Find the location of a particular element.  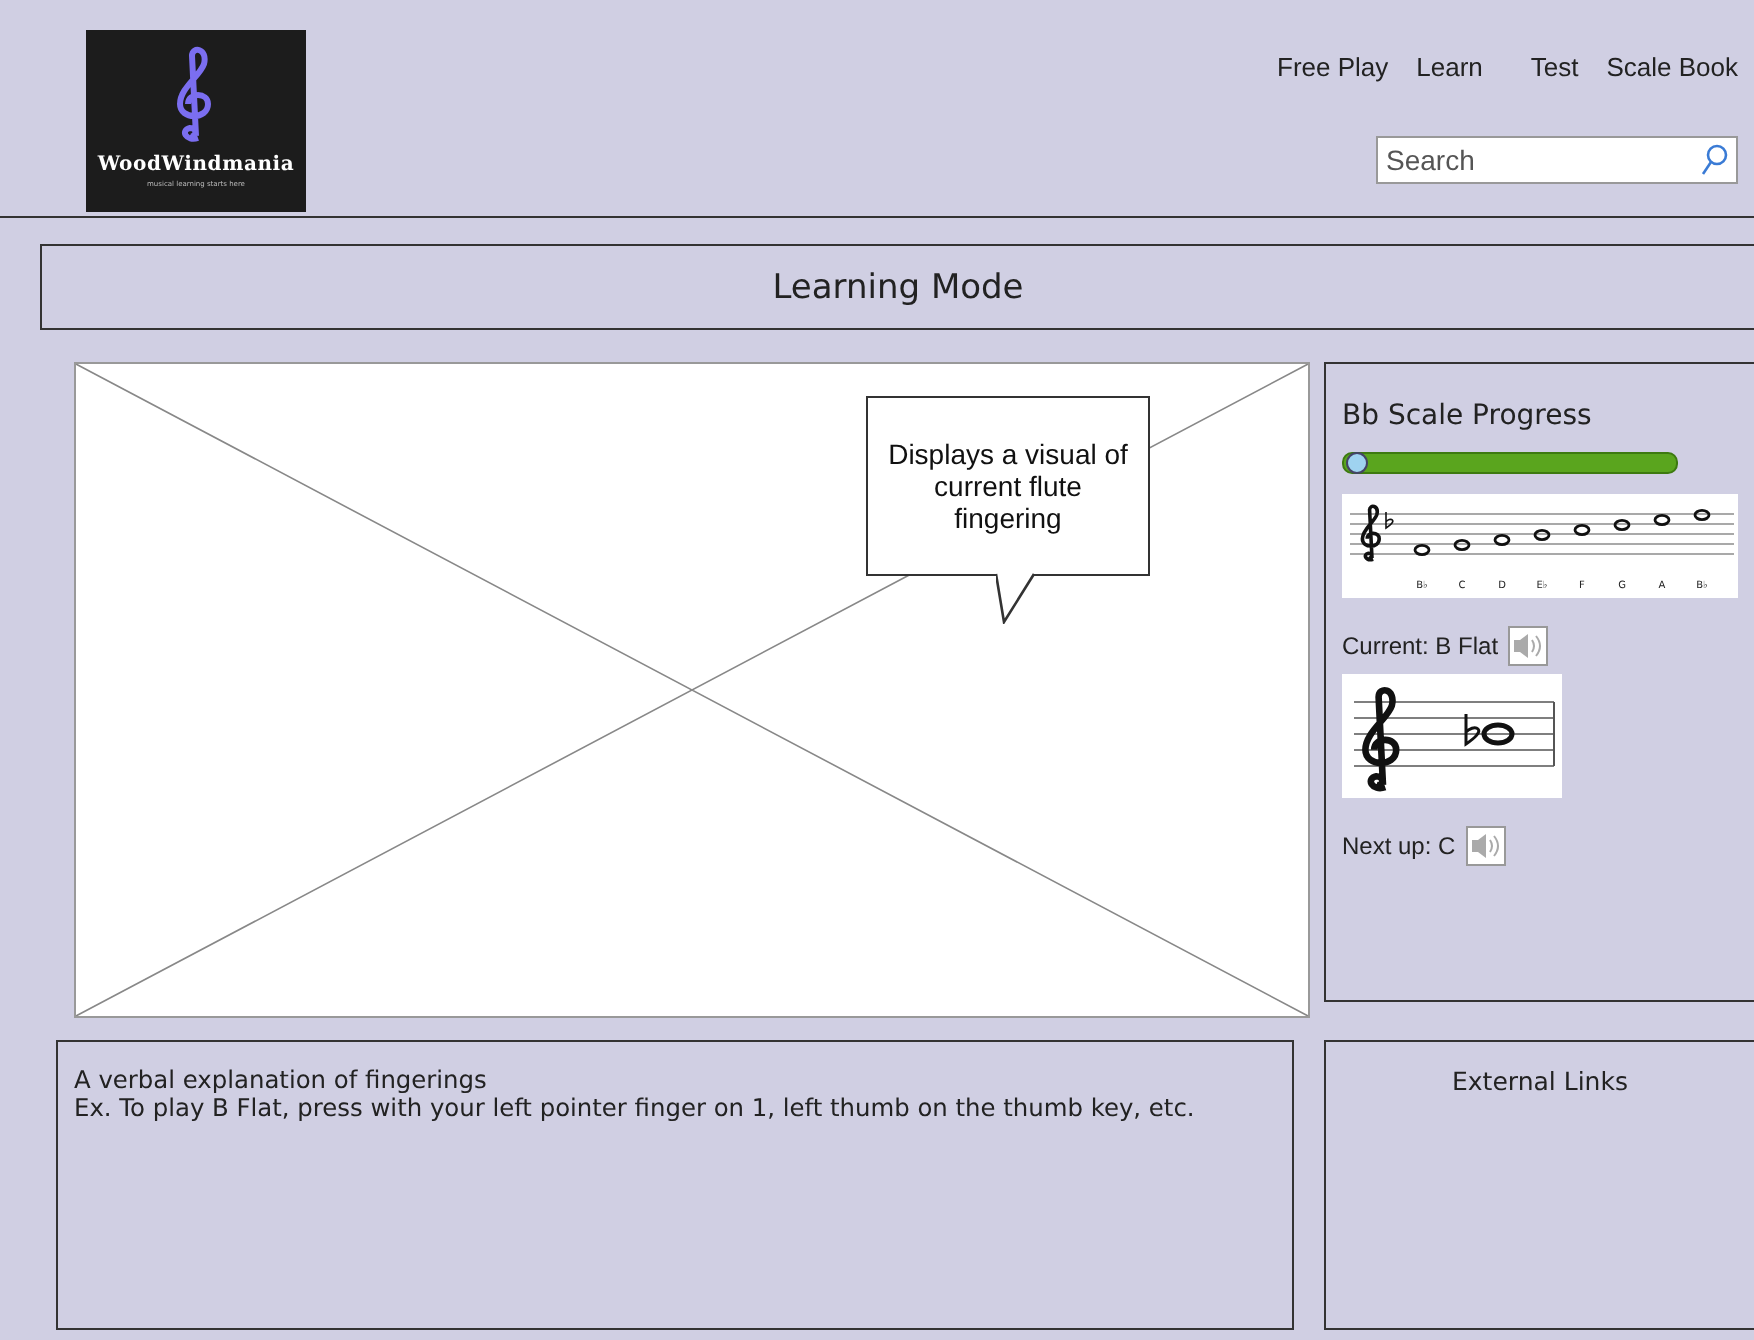

current-note-label: Current: B Flat is located at coordinates (1420, 646).